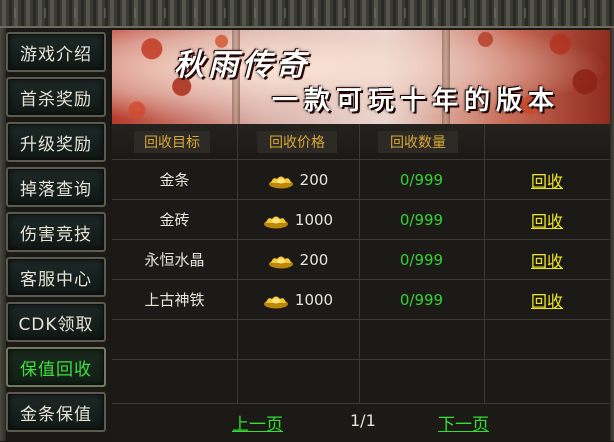 Image resolution: width=614 pixels, height=442 pixels. I want to click on sidebar-item-label: 游戏介绍, so click(56, 54).